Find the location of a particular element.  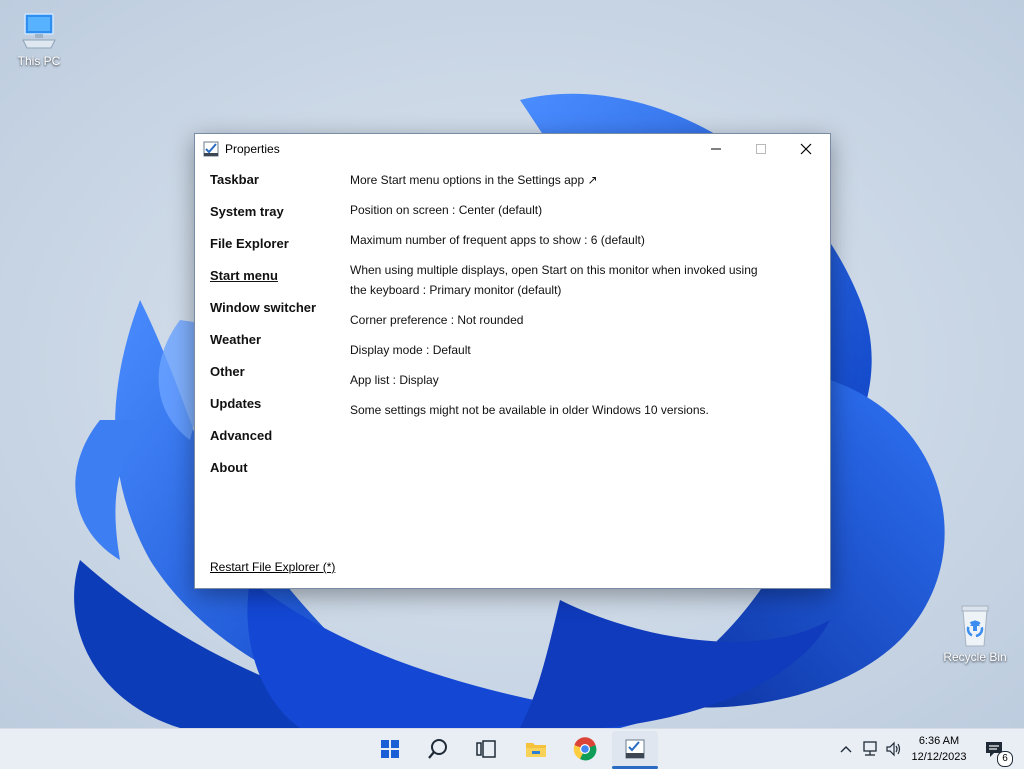

network-icon is located at coordinates (870, 748).